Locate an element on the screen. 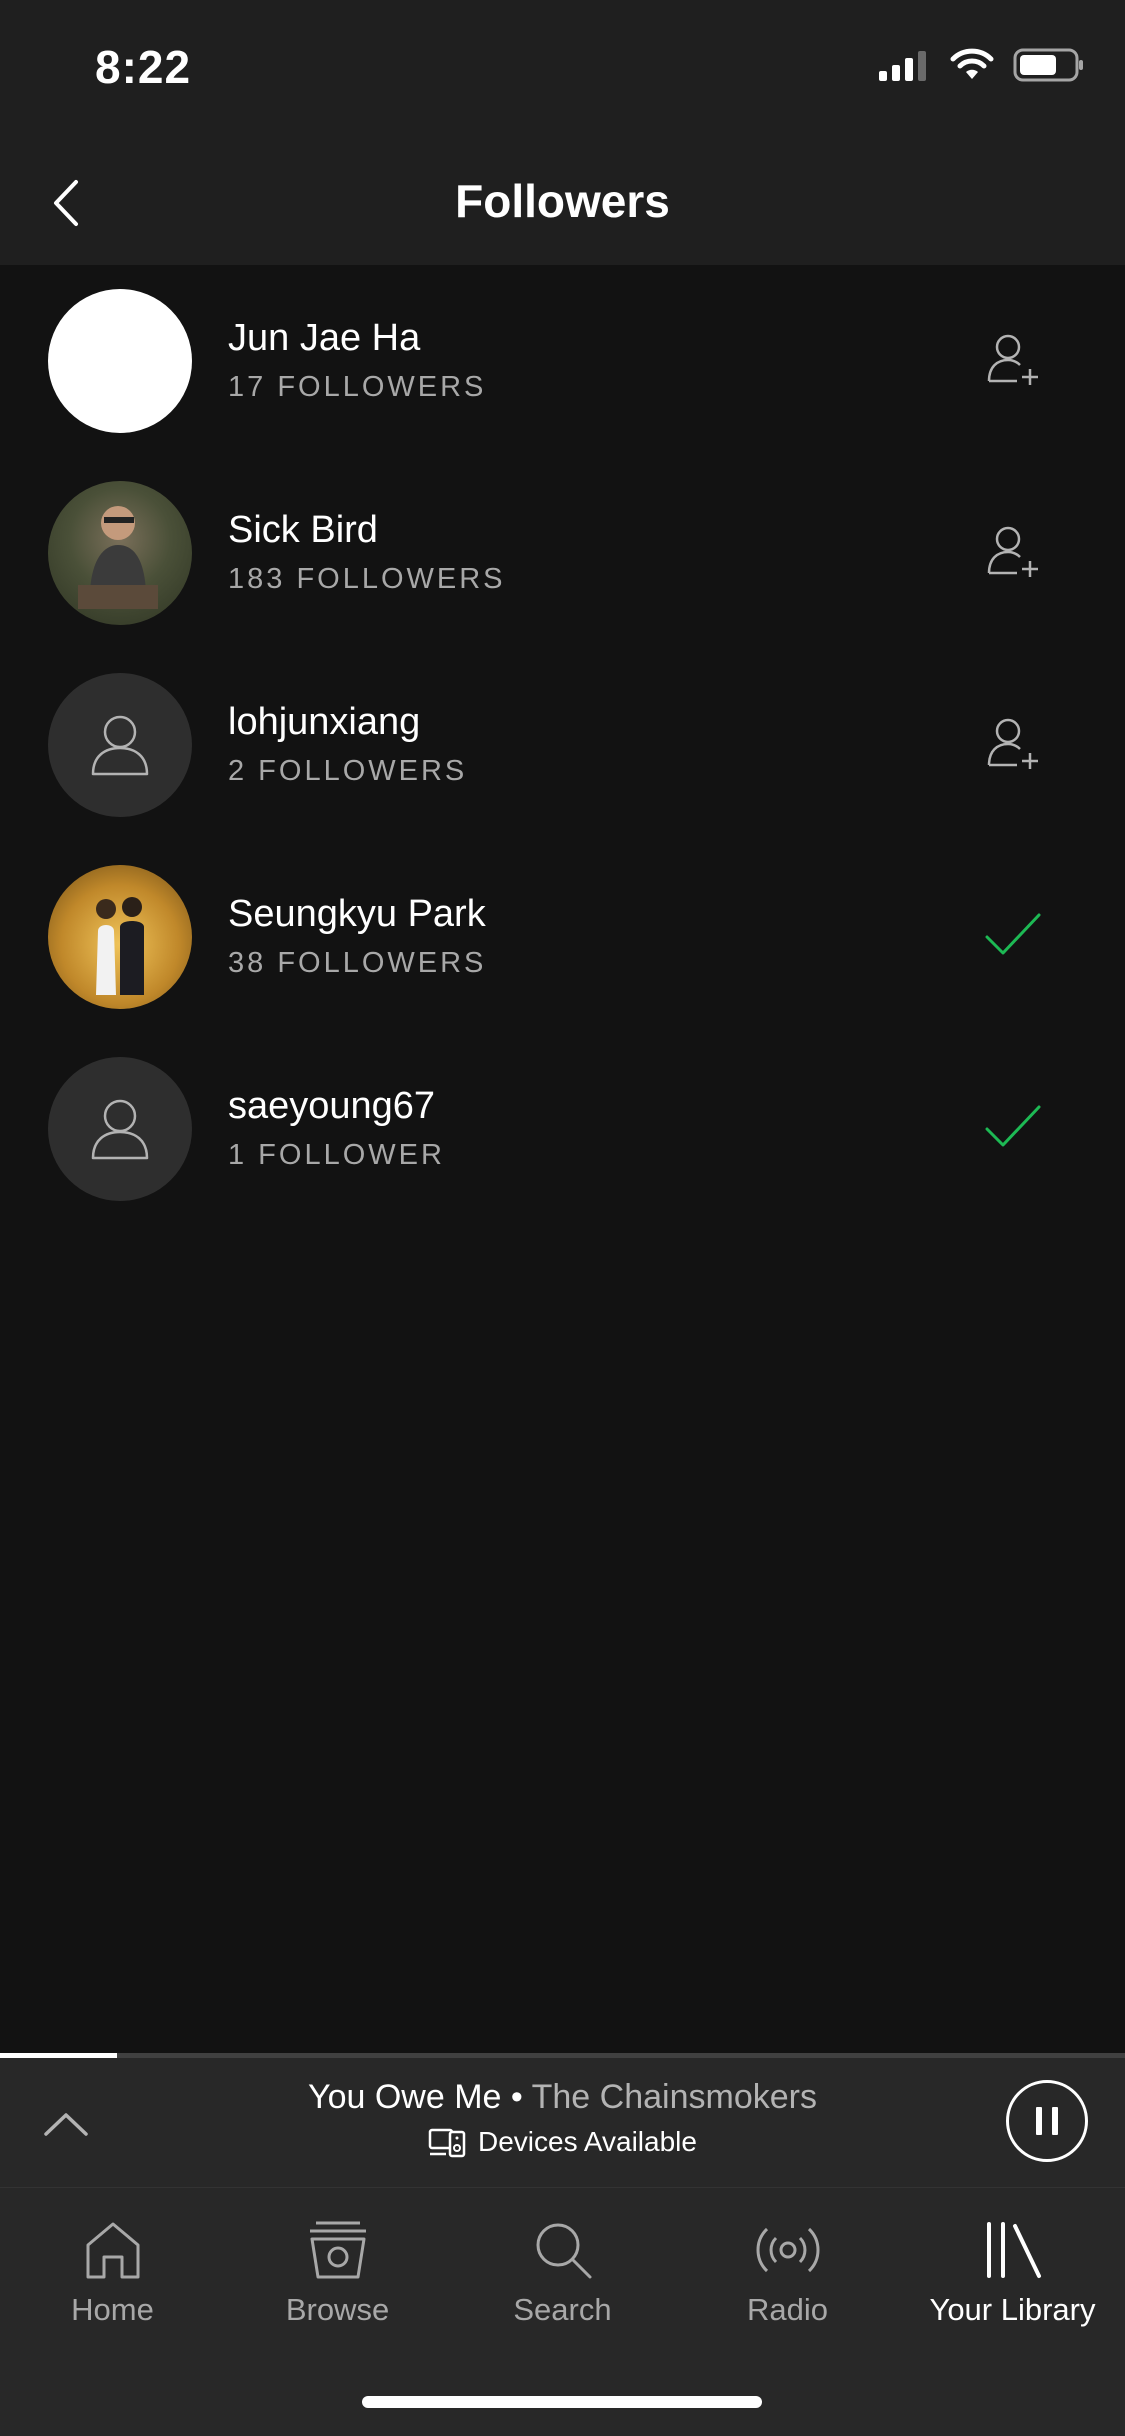 Image resolution: width=1125 pixels, height=2436 pixels. pause-icon is located at coordinates (1047, 2121).